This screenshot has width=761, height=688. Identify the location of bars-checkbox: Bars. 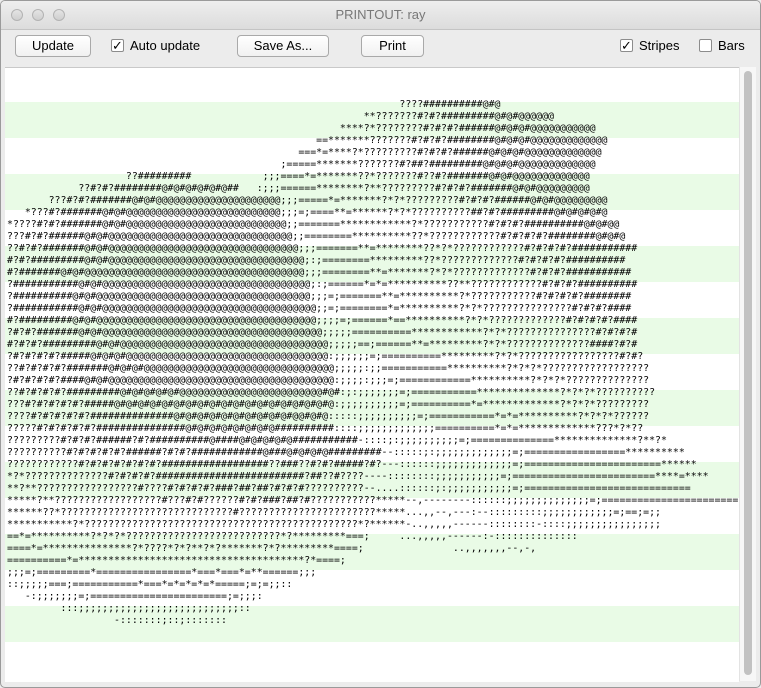
(724, 47).